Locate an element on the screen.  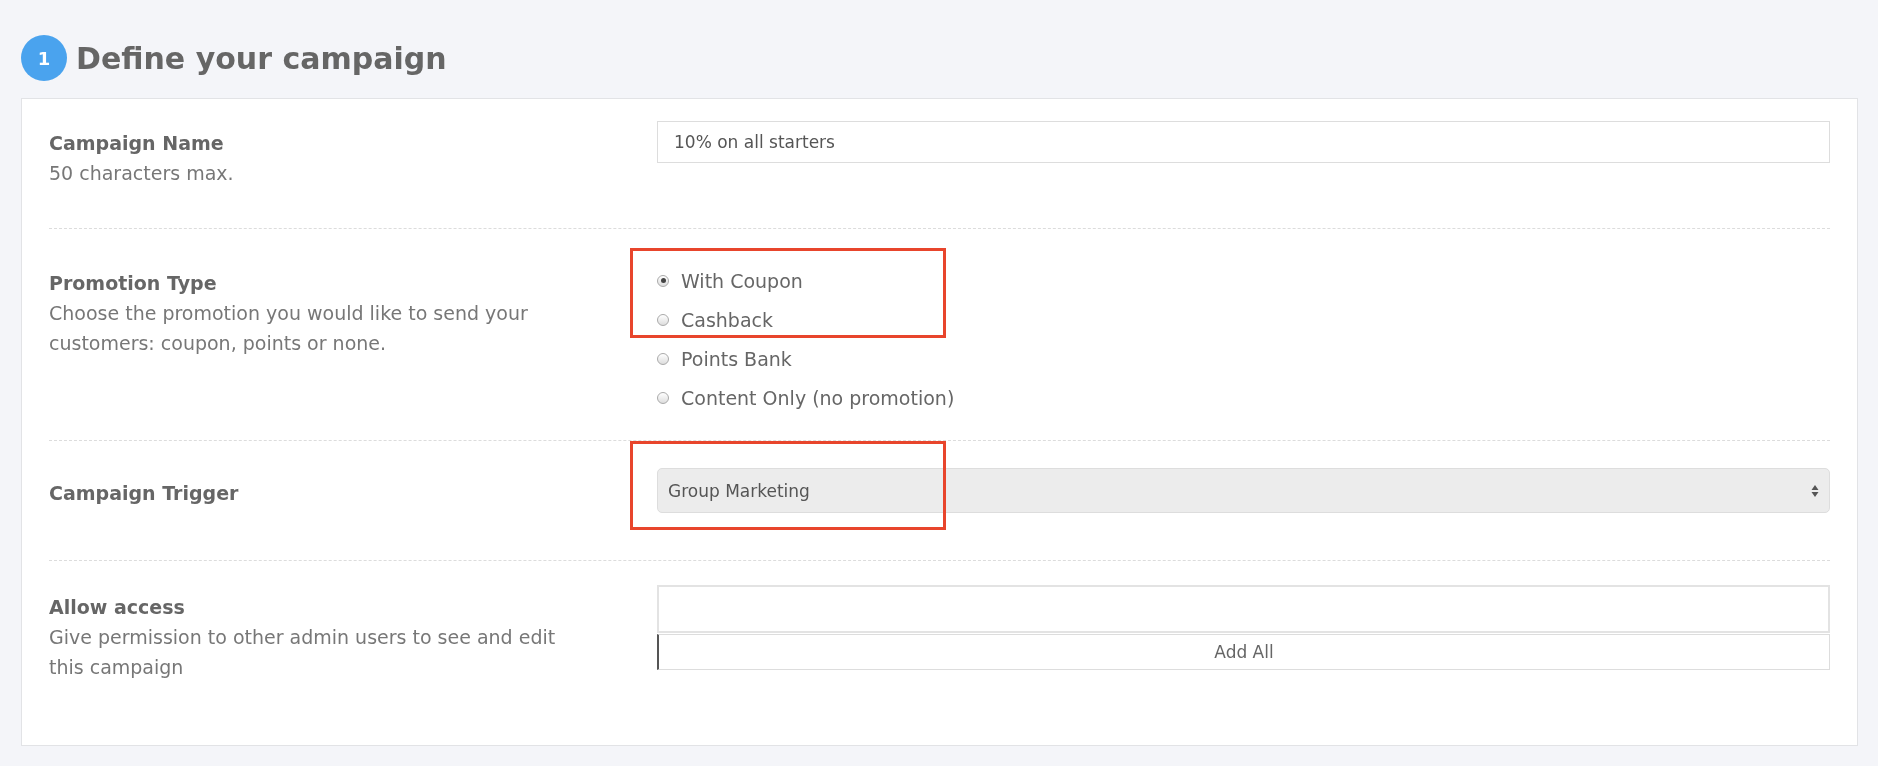
field-label: Campaign Name is located at coordinates (137, 143).